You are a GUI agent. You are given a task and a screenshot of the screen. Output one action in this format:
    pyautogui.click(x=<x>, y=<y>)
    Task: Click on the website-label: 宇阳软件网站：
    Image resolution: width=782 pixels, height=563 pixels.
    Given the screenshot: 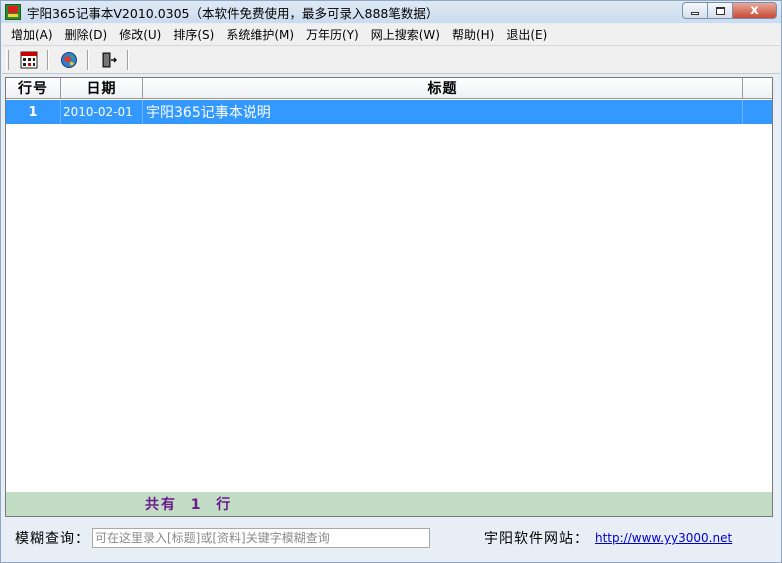 What is the action you would take?
    pyautogui.click(x=536, y=539)
    